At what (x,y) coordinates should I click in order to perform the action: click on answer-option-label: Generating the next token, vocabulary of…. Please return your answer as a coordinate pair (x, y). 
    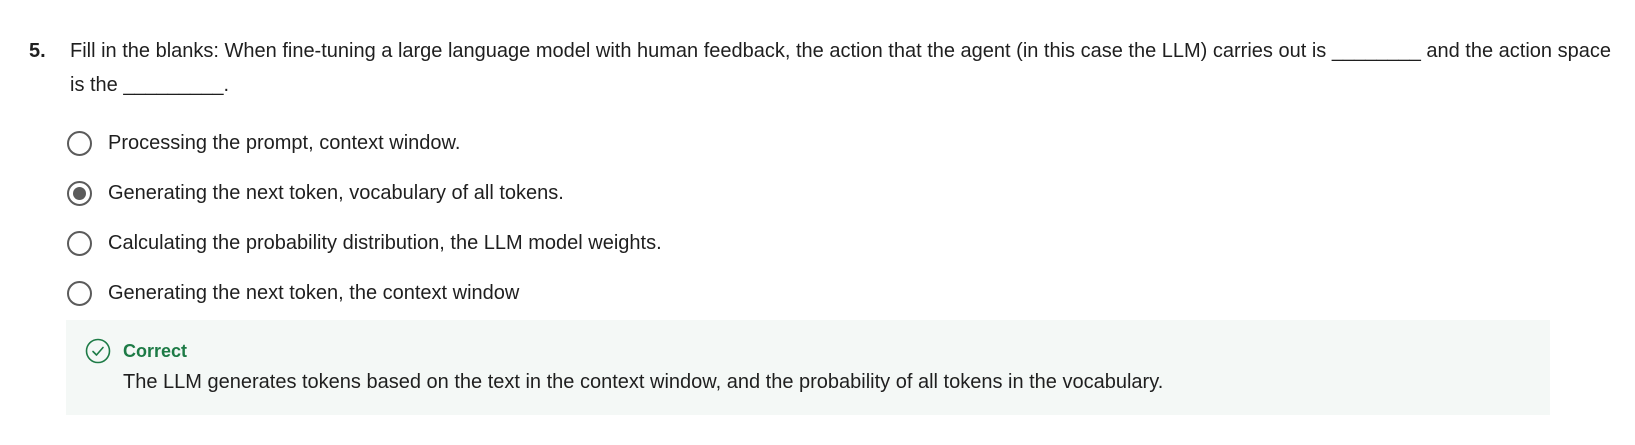
    Looking at the image, I should click on (336, 193).